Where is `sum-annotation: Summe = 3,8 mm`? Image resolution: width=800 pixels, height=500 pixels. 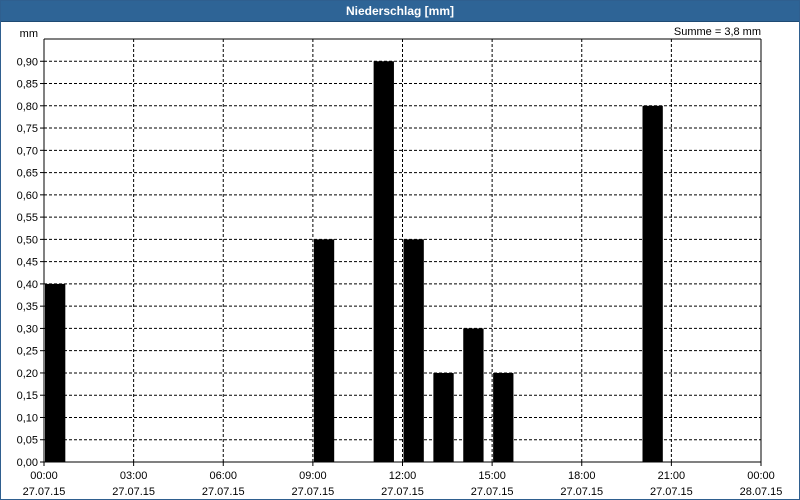
sum-annotation: Summe = 3,8 mm is located at coordinates (717, 32).